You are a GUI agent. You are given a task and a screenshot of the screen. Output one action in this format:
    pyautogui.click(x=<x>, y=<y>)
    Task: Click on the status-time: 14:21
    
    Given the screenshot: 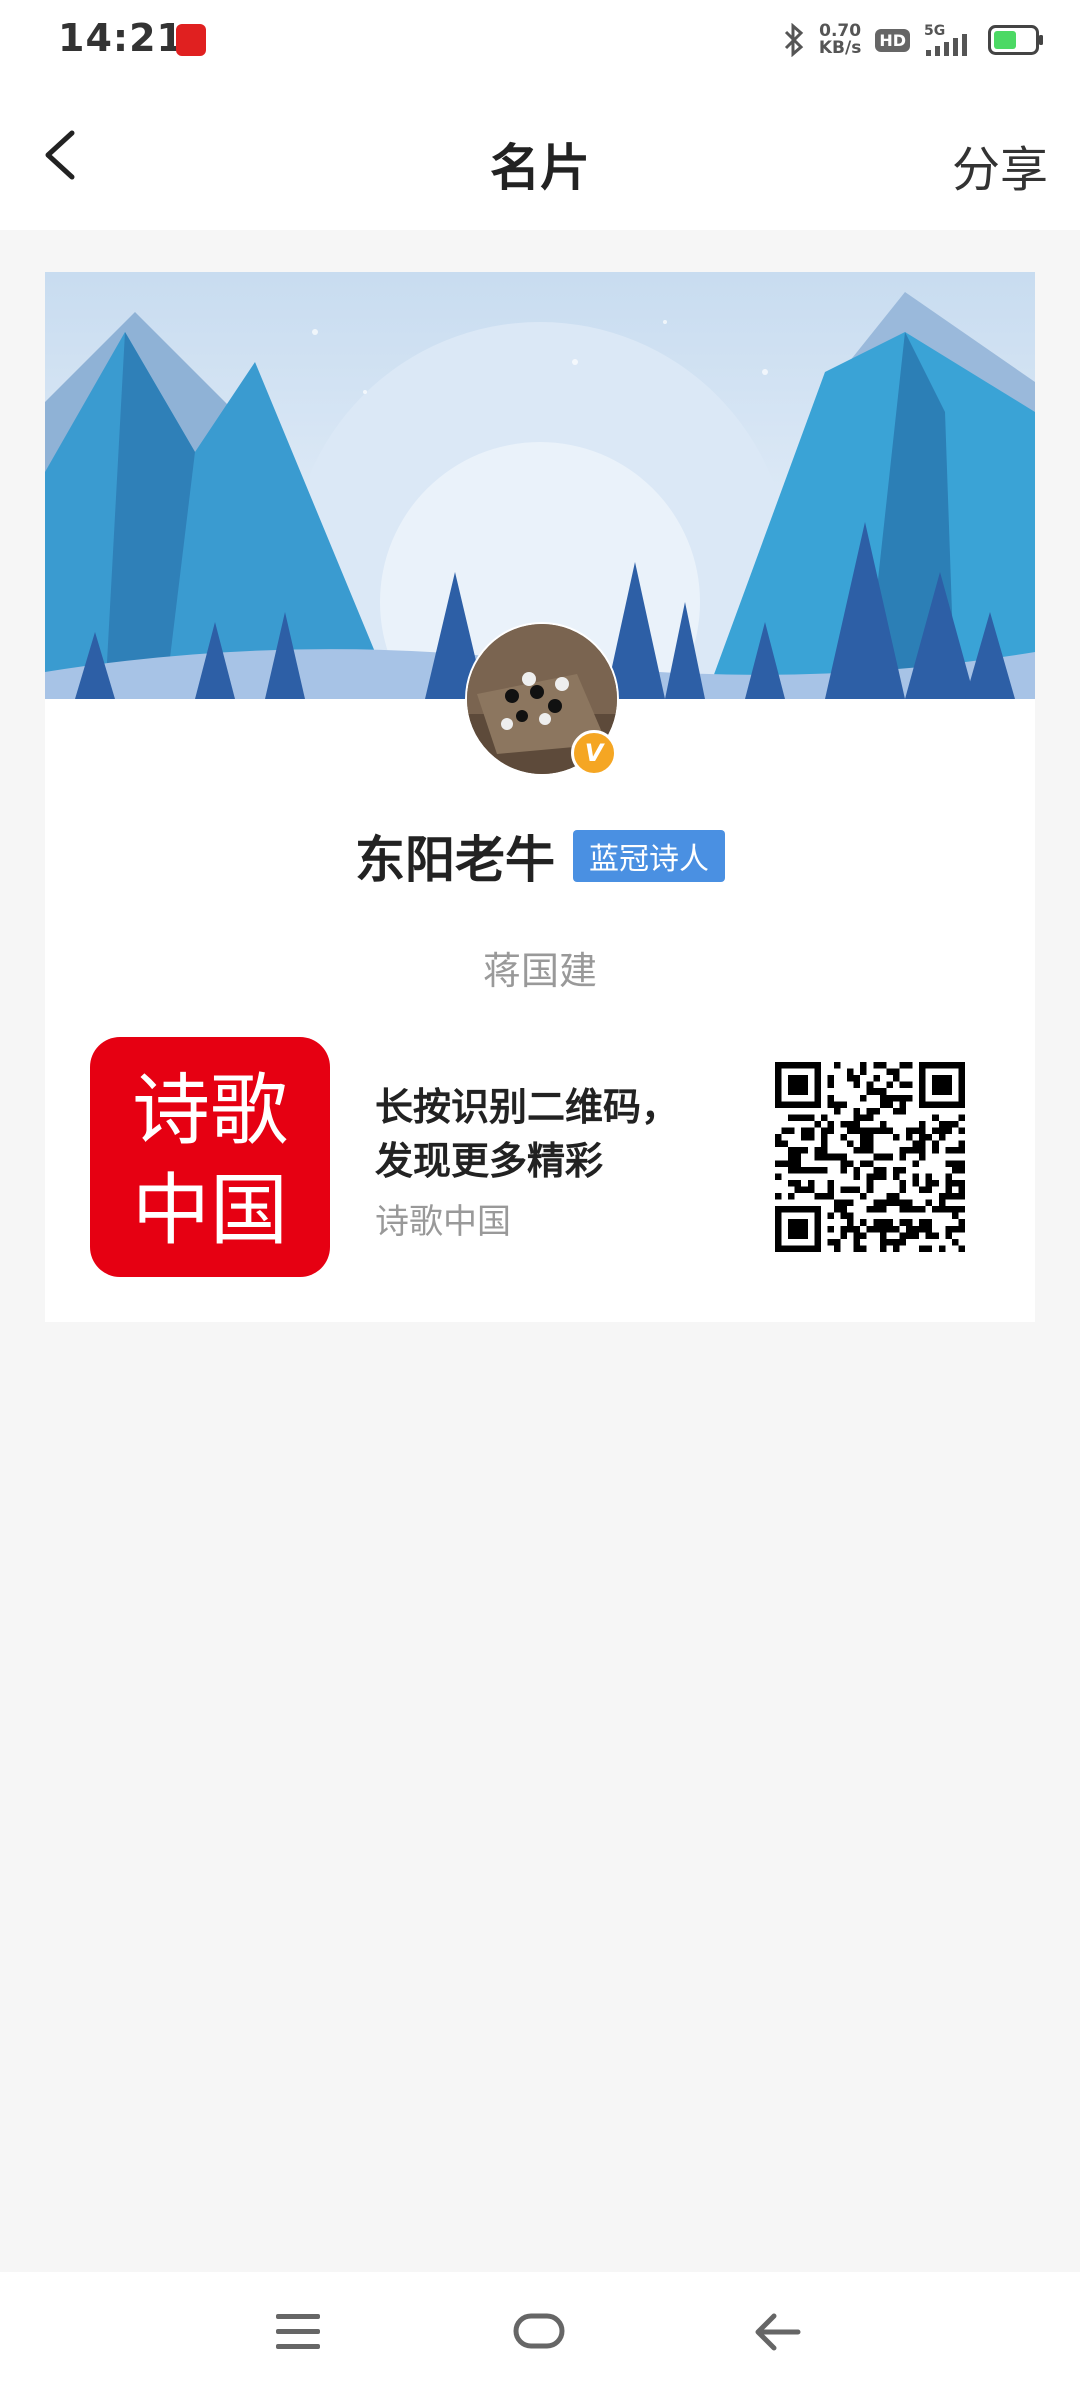 What is the action you would take?
    pyautogui.click(x=121, y=38)
    